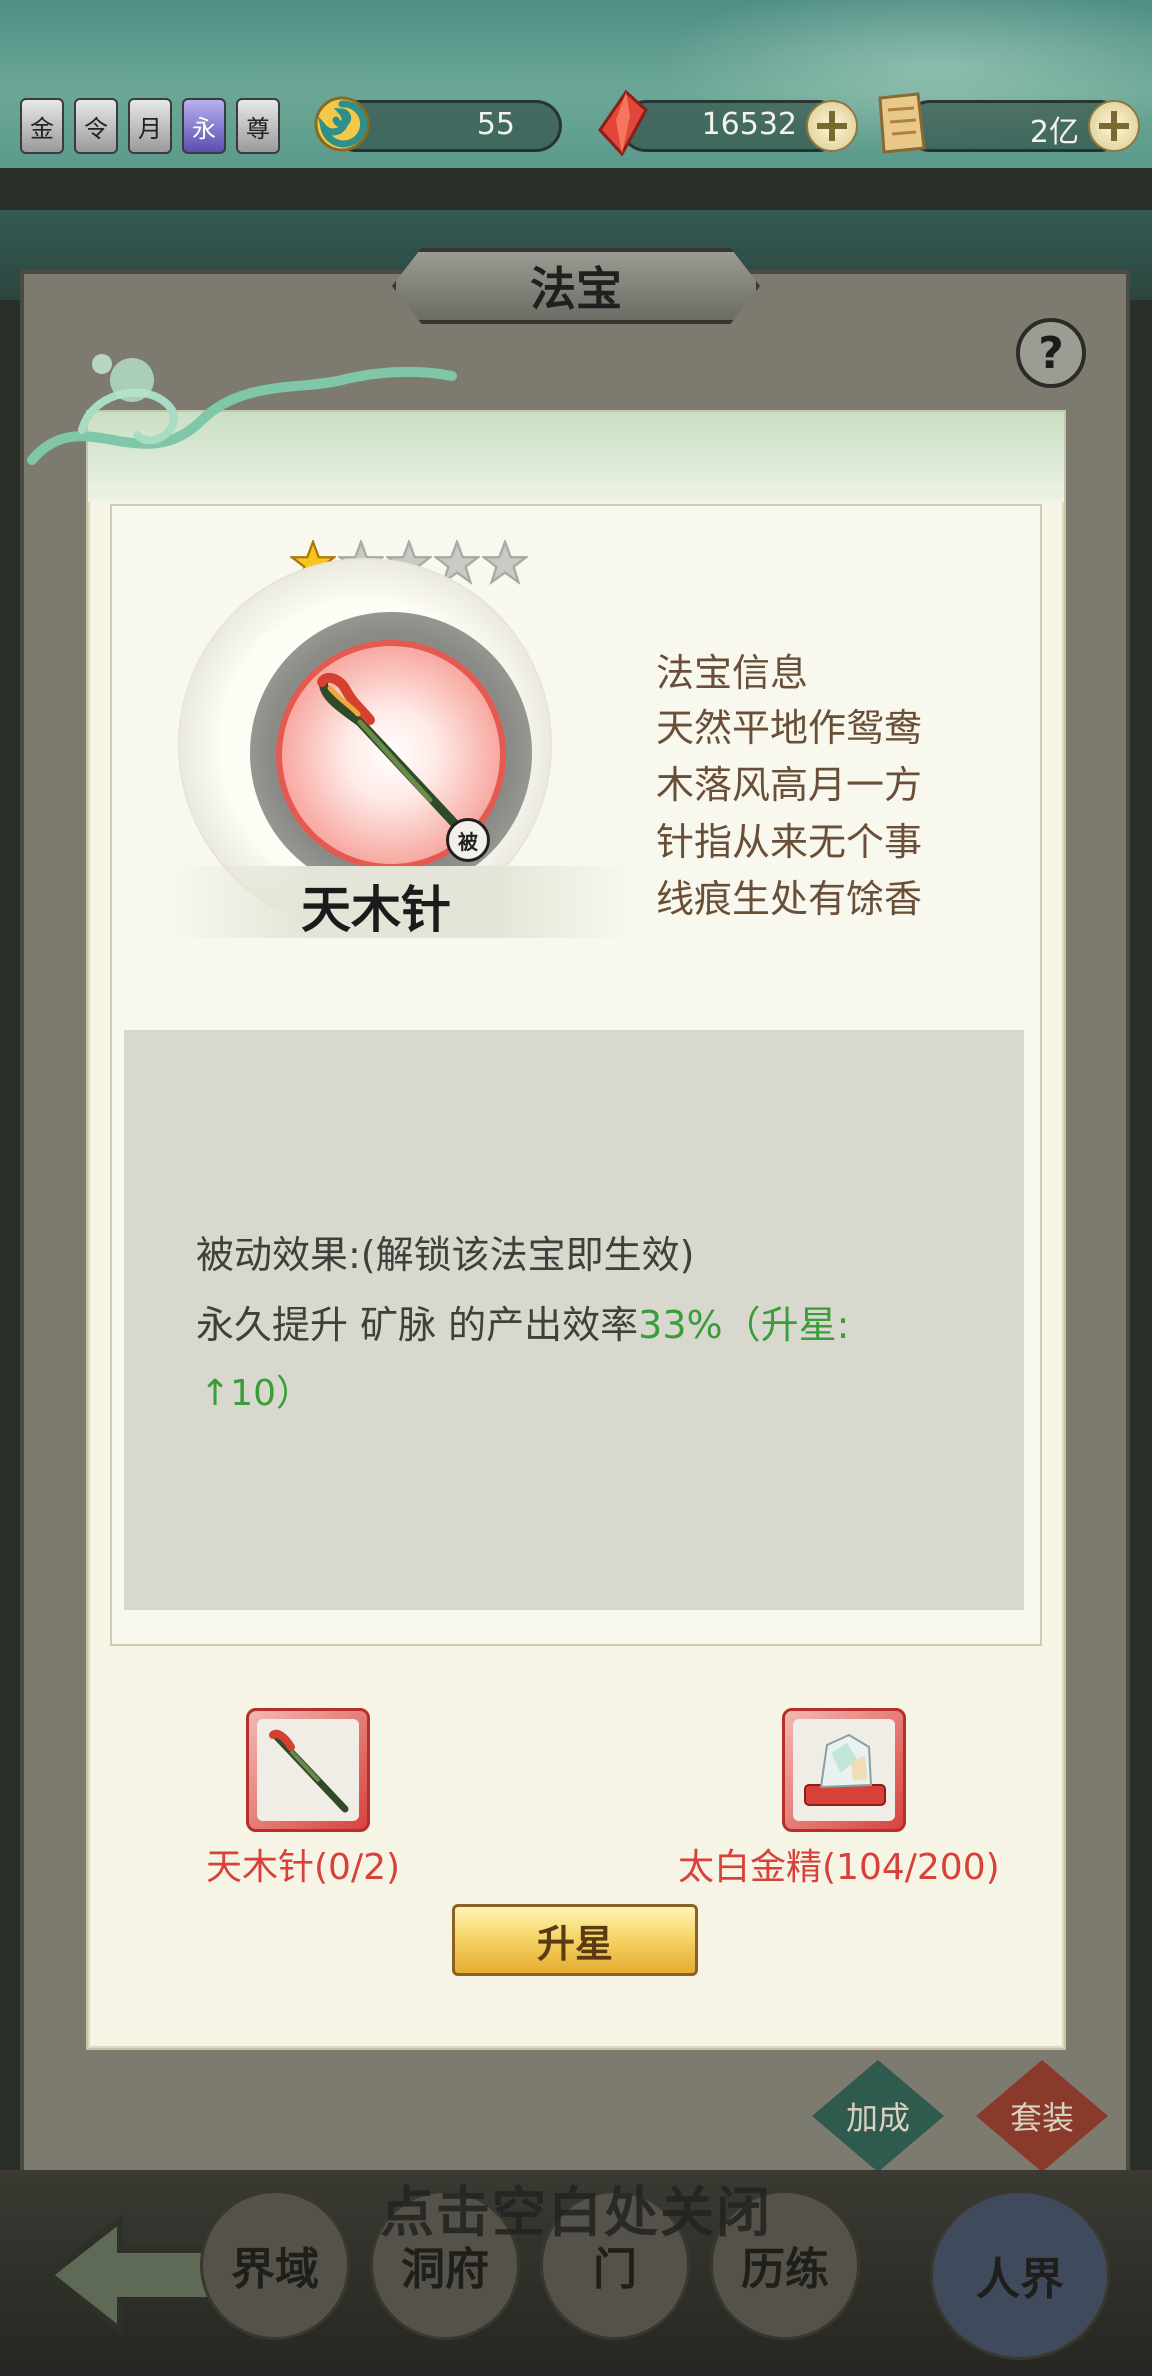  I want to click on poem-line: 木落风高月一方, so click(789, 785).